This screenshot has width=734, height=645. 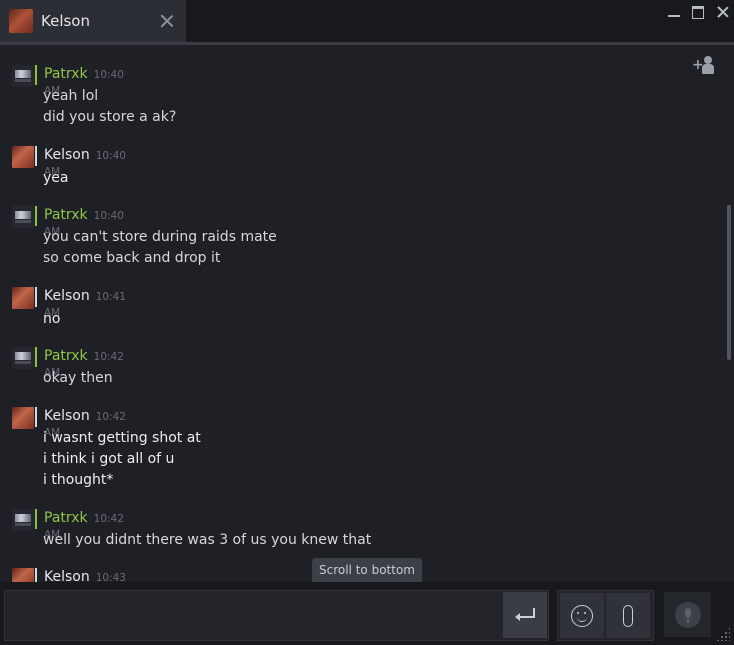 I want to click on message-line: i think i got all of u, so click(x=109, y=459).